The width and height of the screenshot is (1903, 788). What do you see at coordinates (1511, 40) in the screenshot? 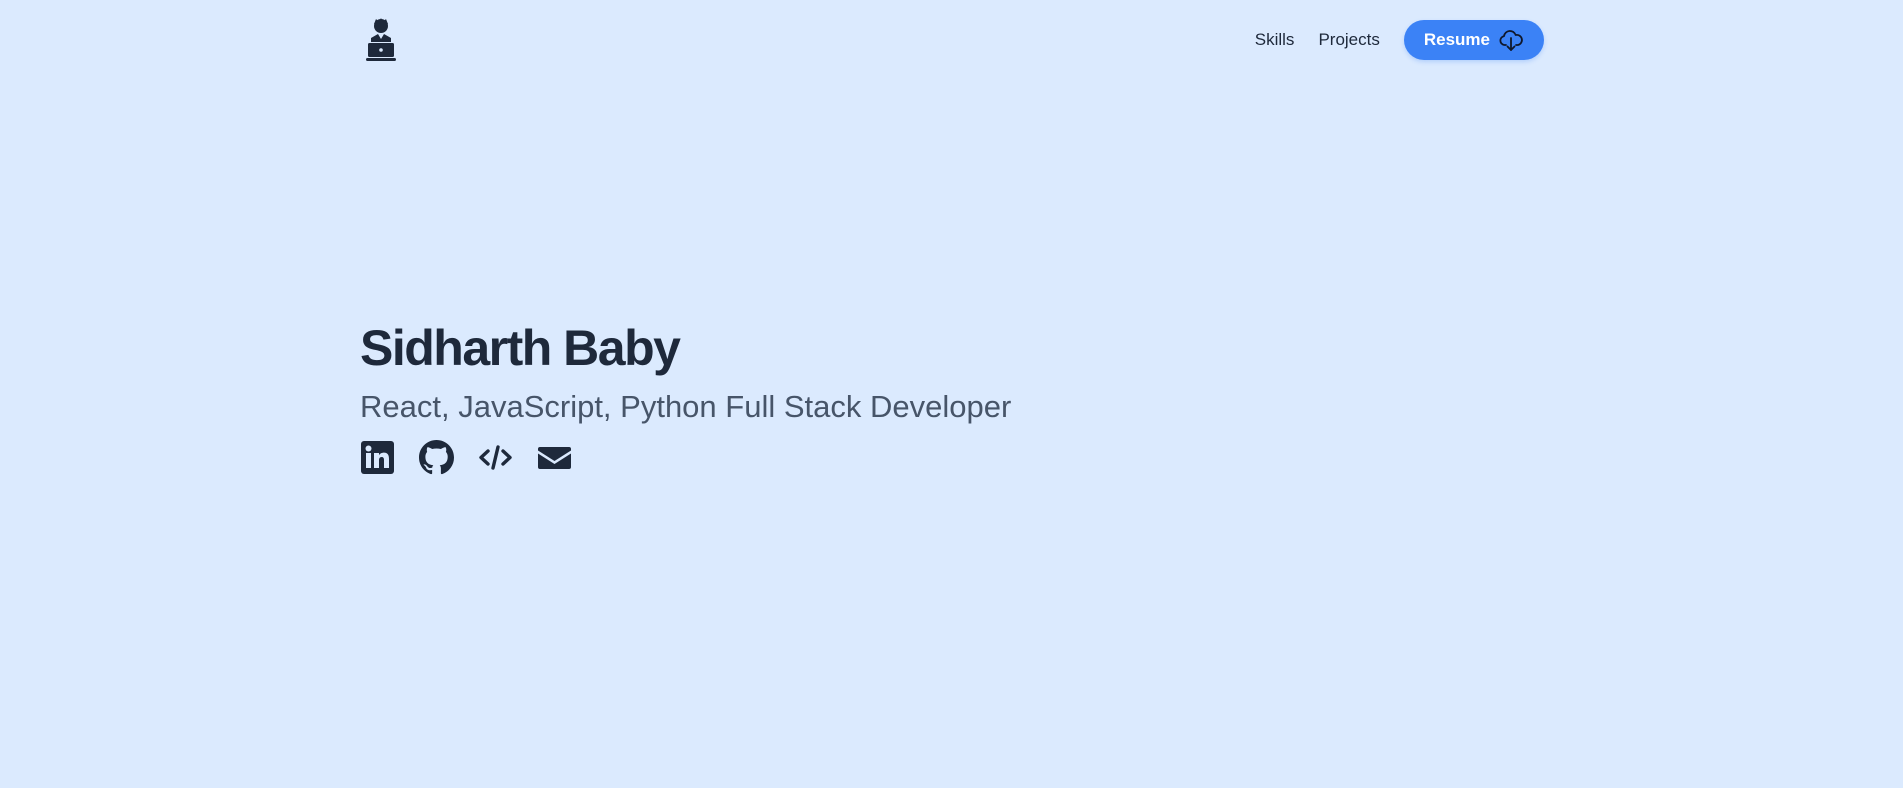
I see `cloud-download-icon` at bounding box center [1511, 40].